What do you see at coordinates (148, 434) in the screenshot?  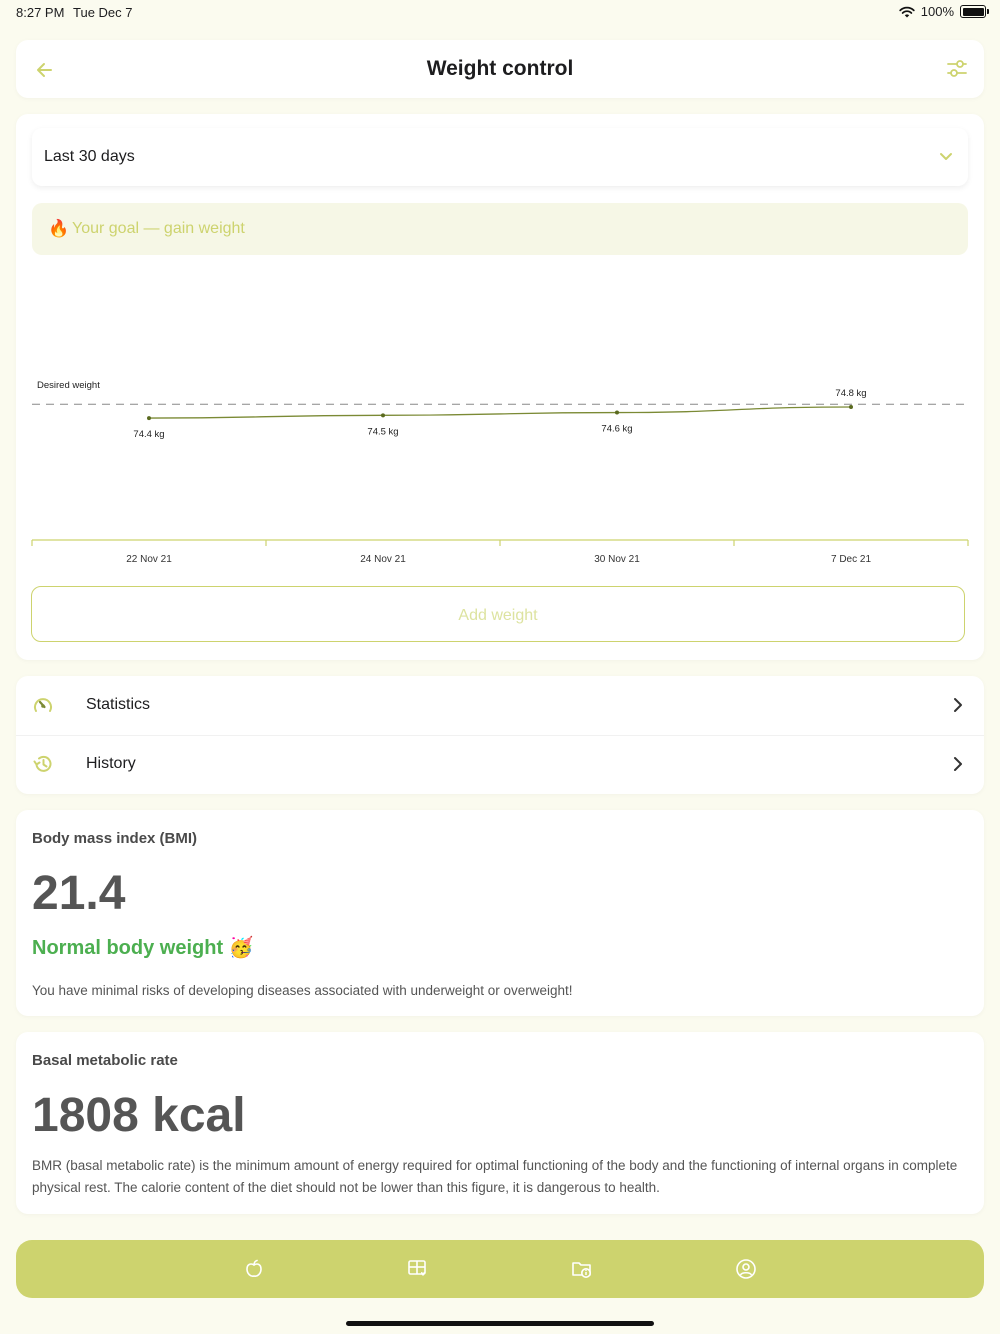 I see `weight-point-label: 74.4 kg` at bounding box center [148, 434].